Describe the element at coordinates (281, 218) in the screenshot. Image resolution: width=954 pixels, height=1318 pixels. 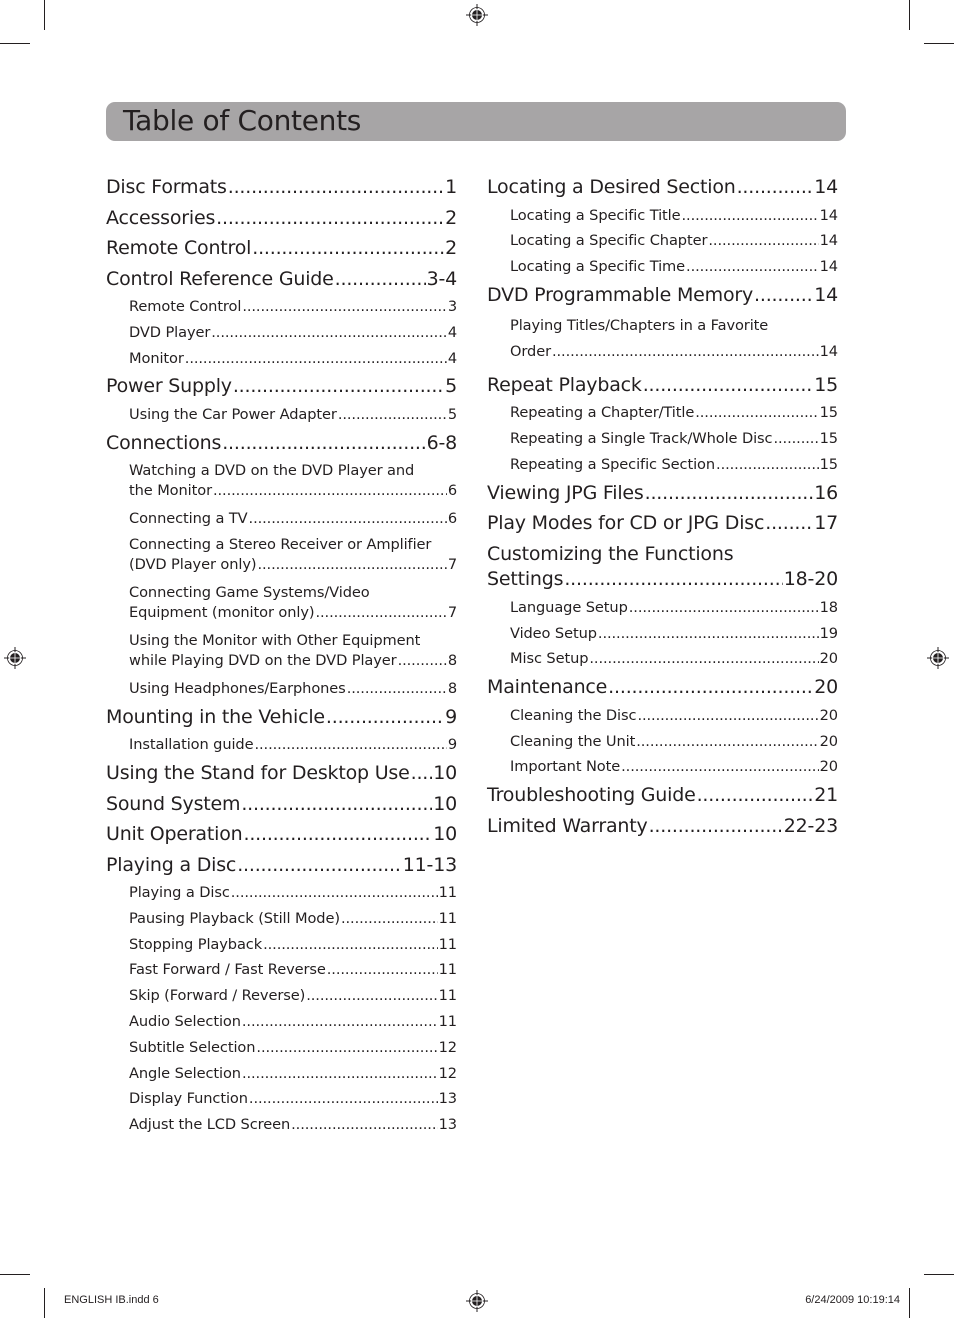
I see `toc-section-entry: Accessories 2` at that location.